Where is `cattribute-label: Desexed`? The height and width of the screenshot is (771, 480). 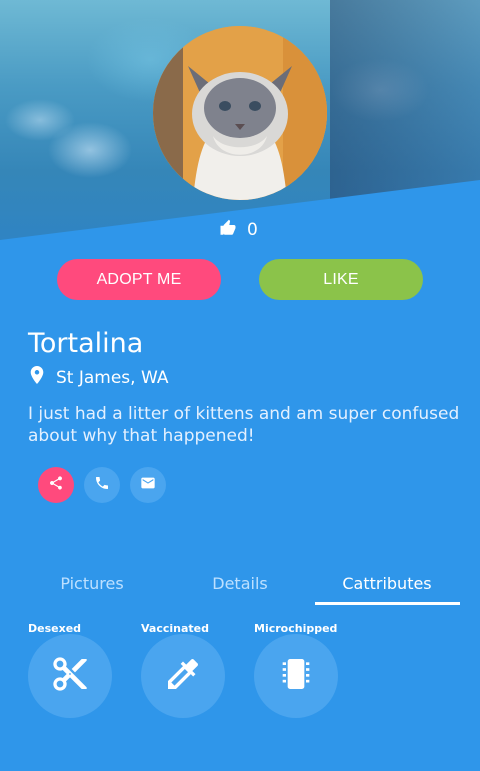 cattribute-label: Desexed is located at coordinates (55, 628).